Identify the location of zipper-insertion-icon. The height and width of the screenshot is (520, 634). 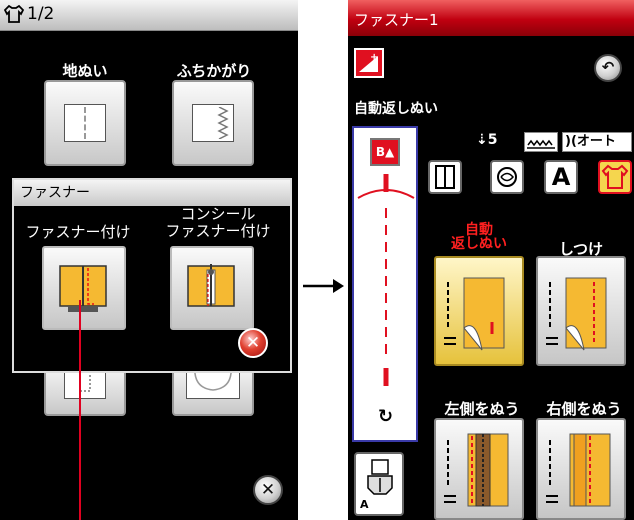
(83, 288).